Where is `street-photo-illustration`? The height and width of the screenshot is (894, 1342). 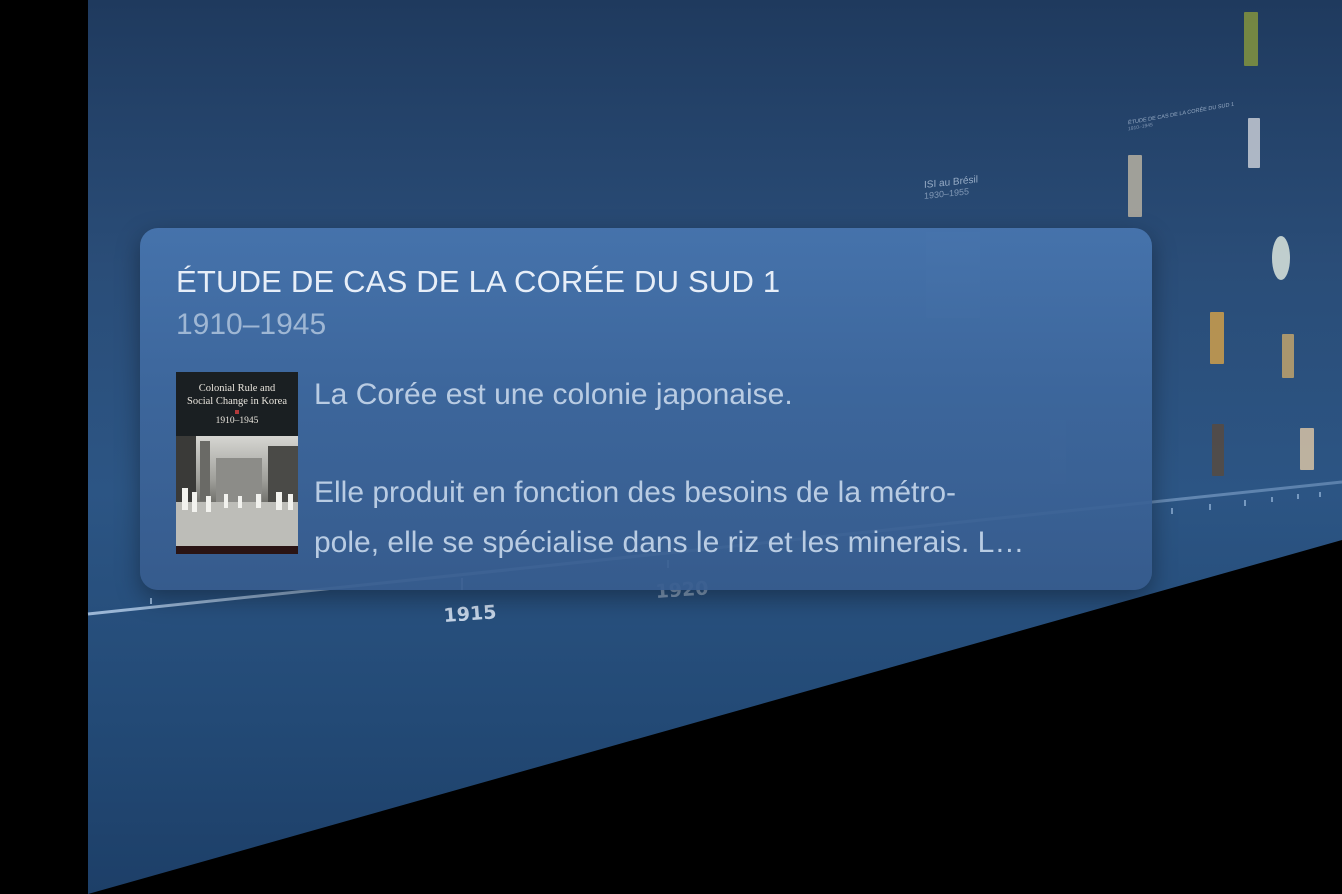 street-photo-illustration is located at coordinates (237, 491).